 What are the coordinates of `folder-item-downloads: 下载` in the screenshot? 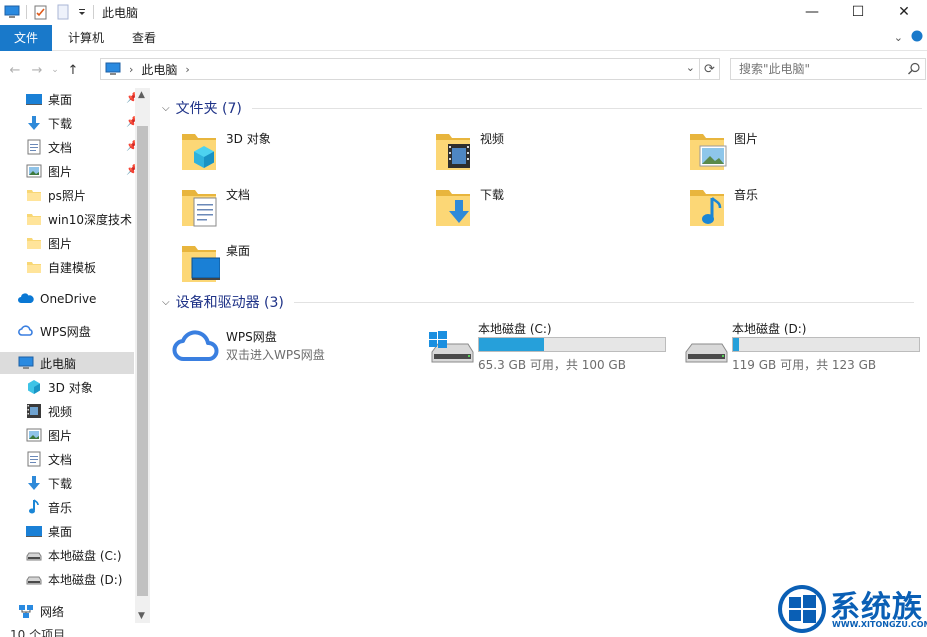 It's located at (469, 206).